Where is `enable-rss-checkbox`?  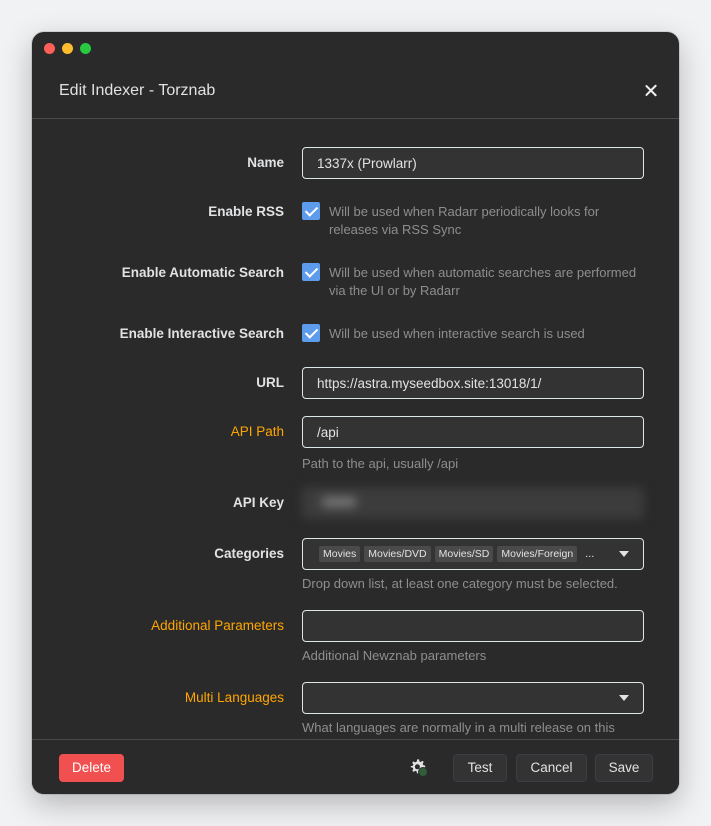
enable-rss-checkbox is located at coordinates (311, 211).